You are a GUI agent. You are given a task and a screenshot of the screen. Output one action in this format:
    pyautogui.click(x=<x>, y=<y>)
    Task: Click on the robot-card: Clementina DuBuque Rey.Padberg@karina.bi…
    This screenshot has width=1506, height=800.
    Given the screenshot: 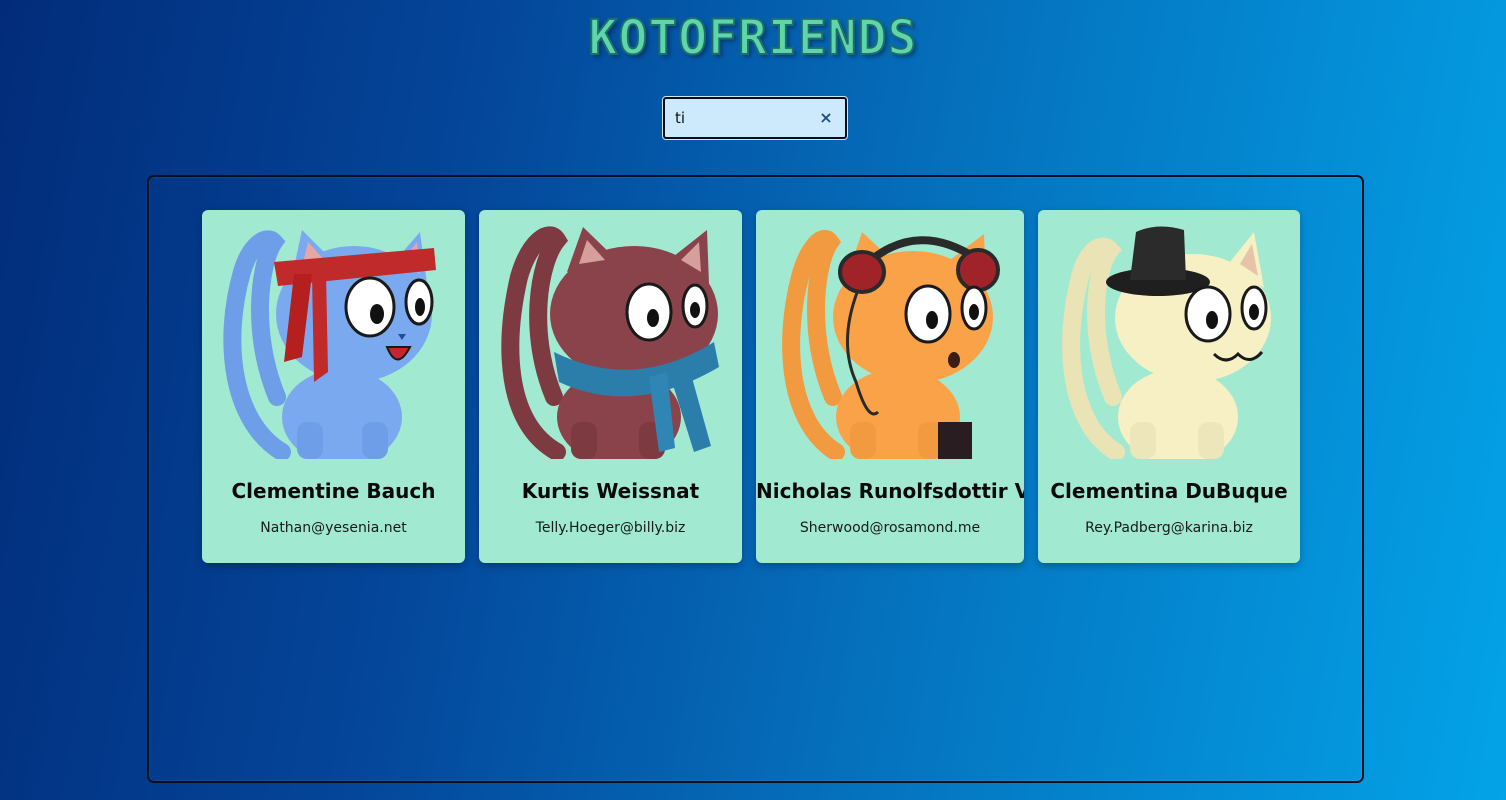 What is the action you would take?
    pyautogui.click(x=1169, y=386)
    